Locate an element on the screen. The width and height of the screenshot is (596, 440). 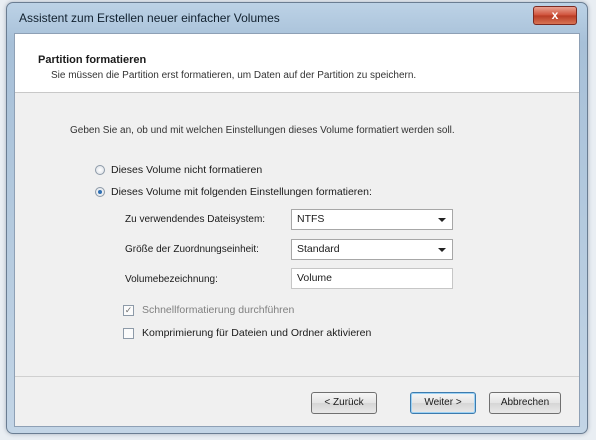
quick-format-option: ✓ Schnellformatierung durchführen is located at coordinates (208, 310).